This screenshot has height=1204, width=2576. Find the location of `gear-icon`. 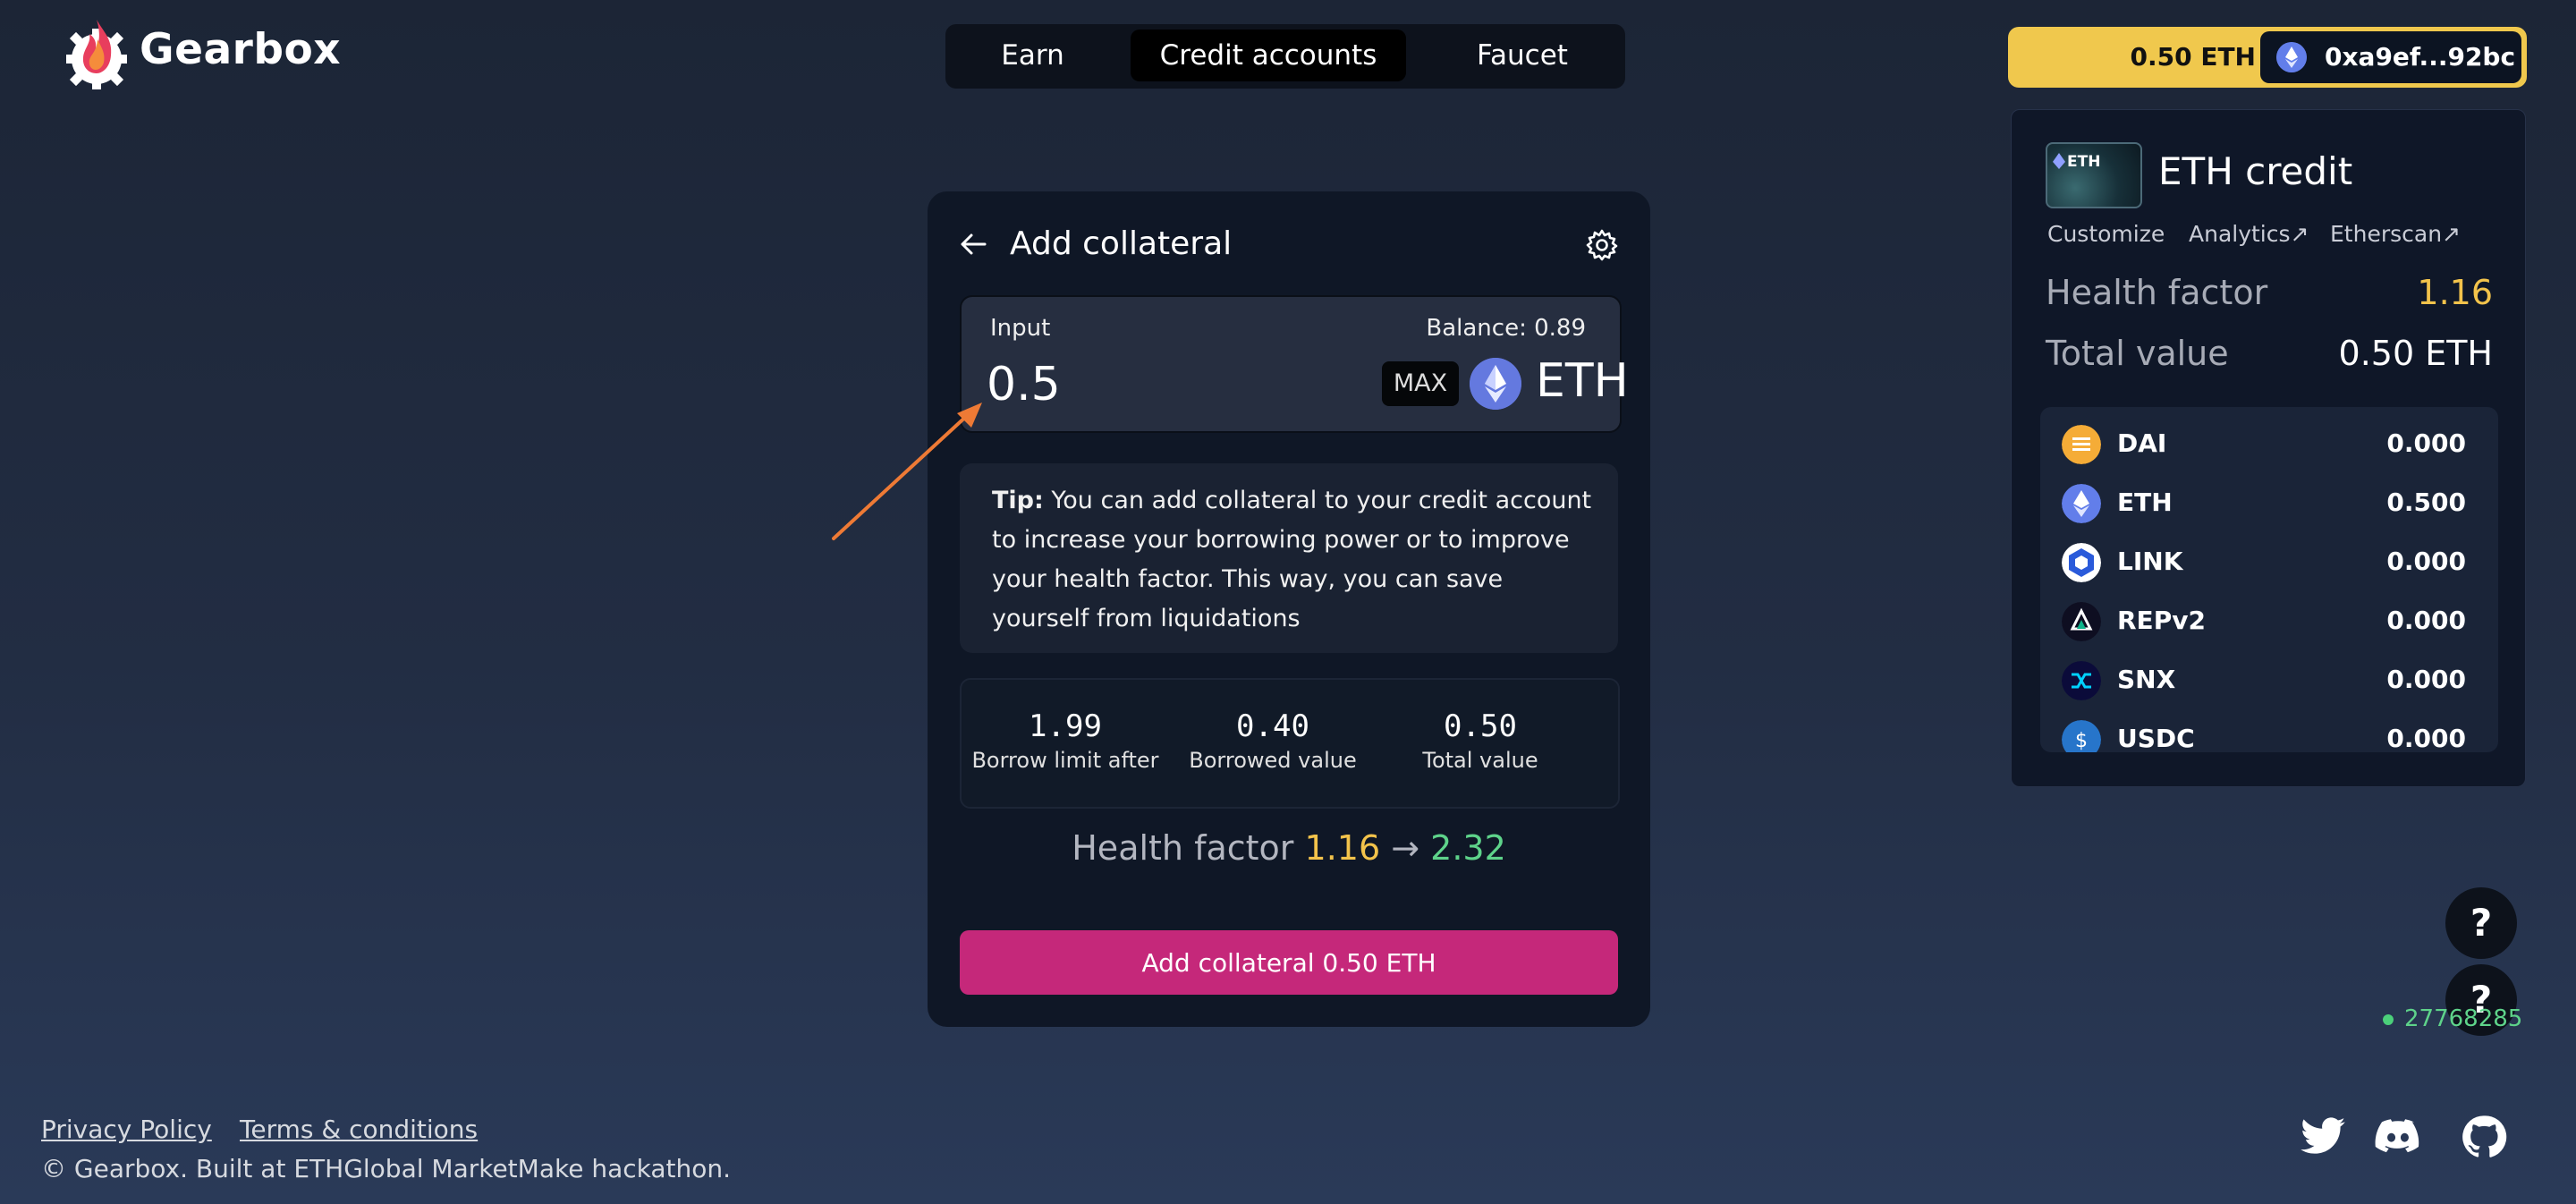

gear-icon is located at coordinates (1602, 245).